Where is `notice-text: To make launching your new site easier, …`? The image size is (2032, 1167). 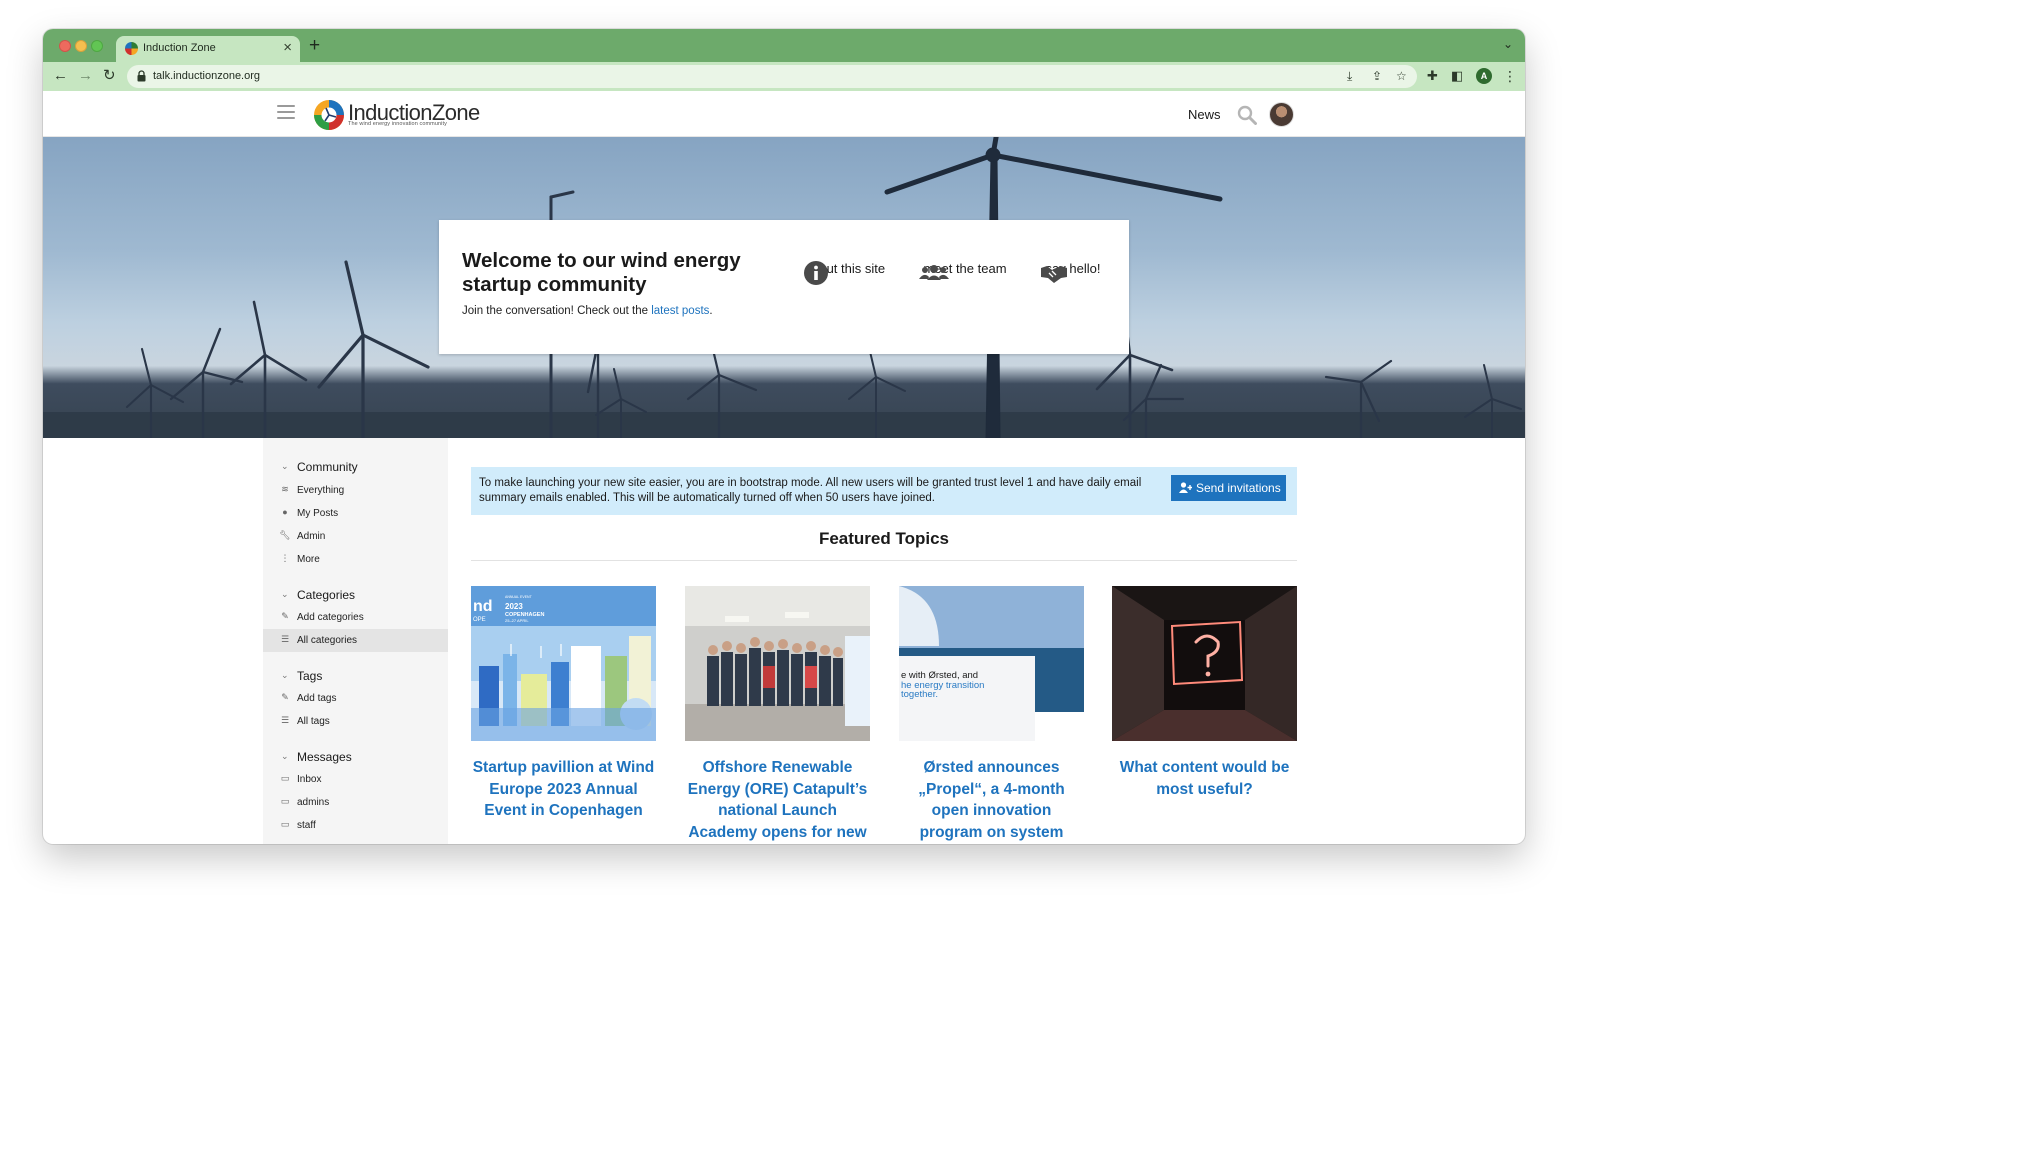
notice-text: To make launching your new site easier, … is located at coordinates (810, 490).